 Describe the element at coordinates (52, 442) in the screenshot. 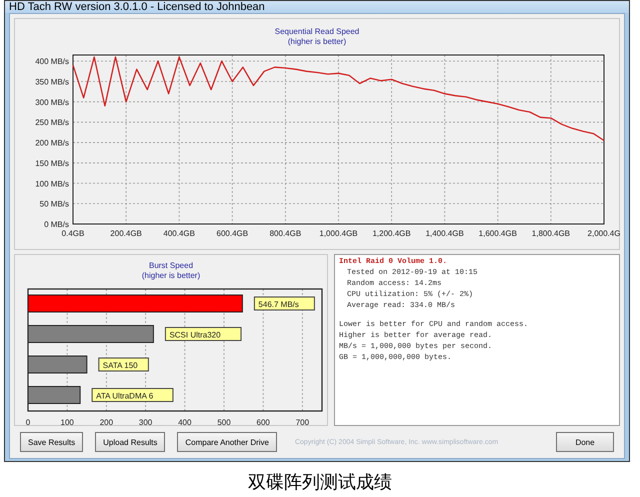

I see `action-button: Save Results` at that location.